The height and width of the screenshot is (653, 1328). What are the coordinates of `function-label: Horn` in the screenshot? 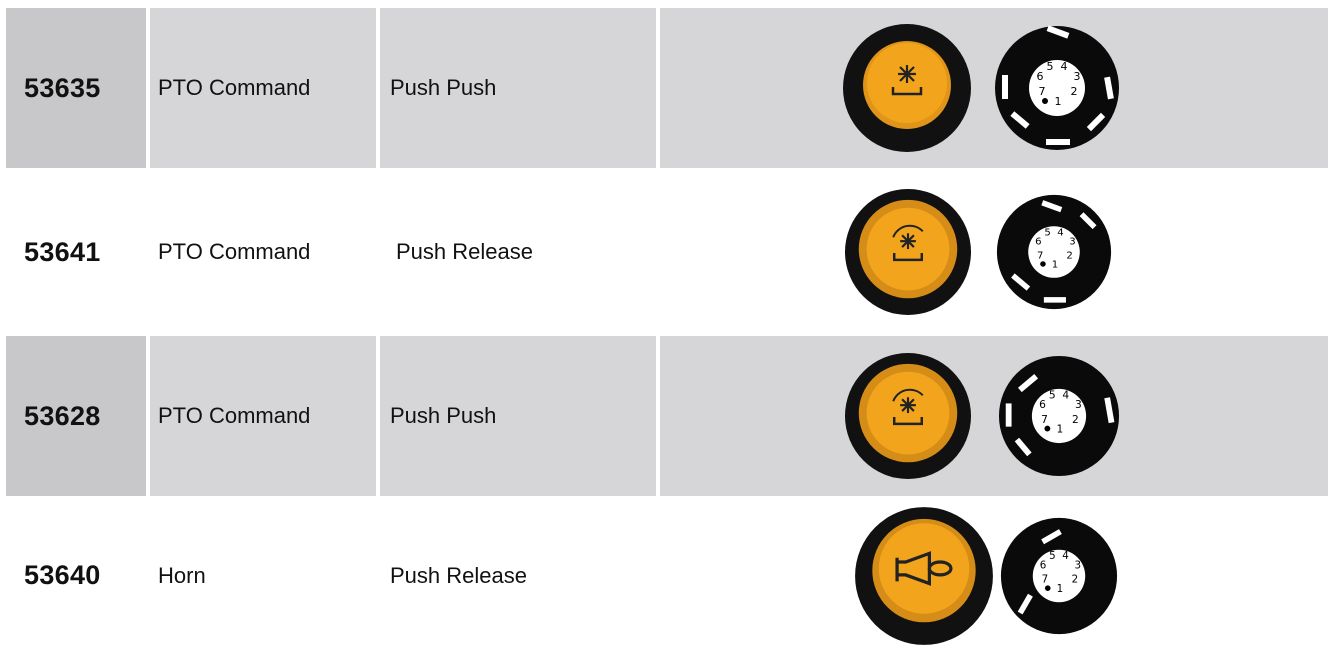 It's located at (182, 575).